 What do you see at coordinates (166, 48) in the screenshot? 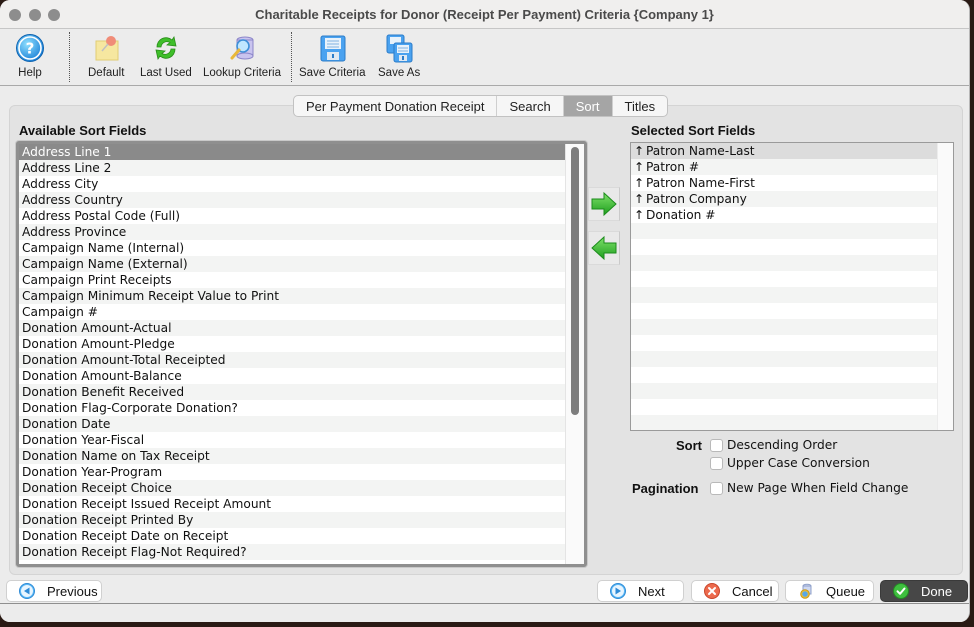
I see `refresh-icon` at bounding box center [166, 48].